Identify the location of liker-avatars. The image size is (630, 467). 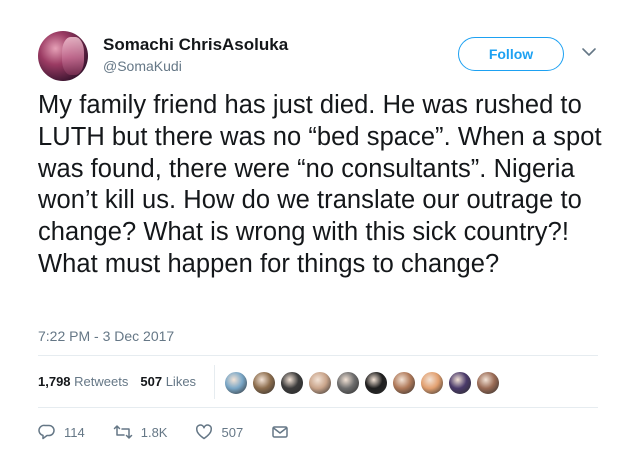
(364, 383).